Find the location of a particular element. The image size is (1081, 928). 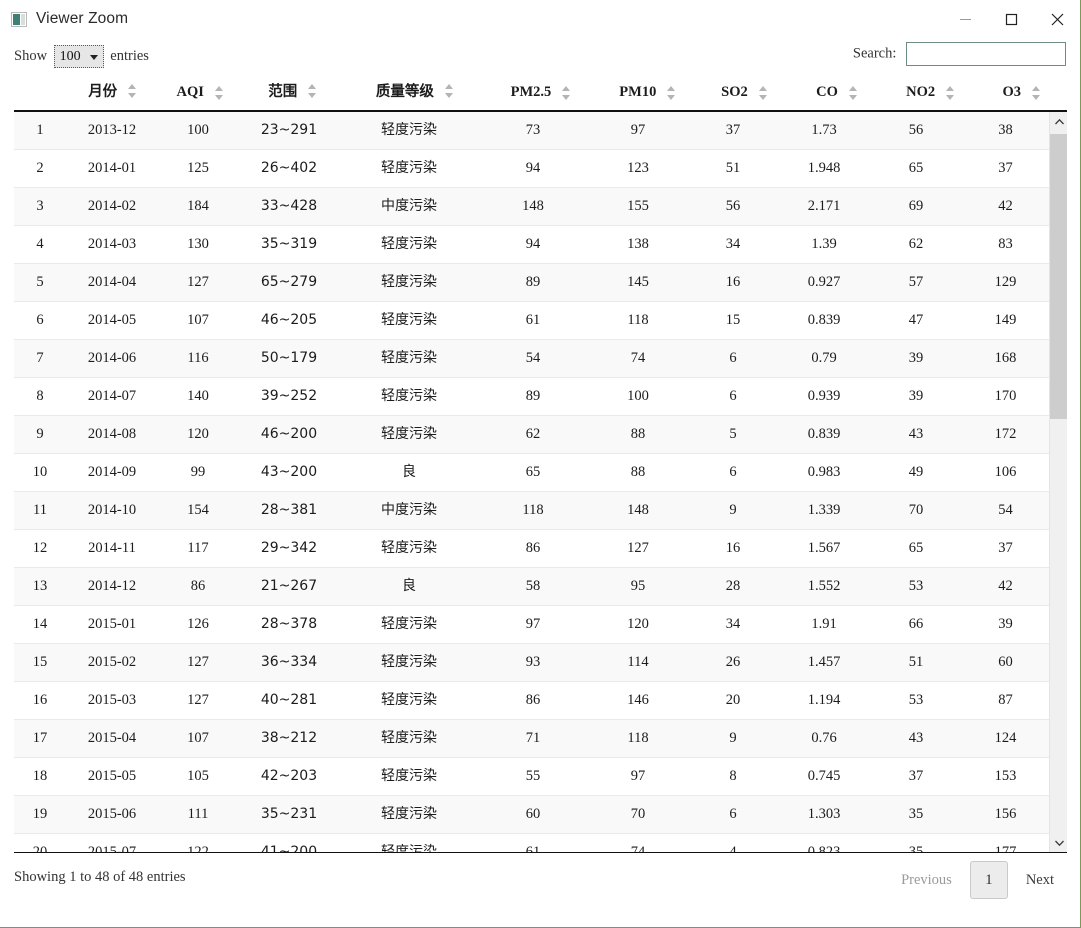

column-header-pm25: PM2.5 is located at coordinates (542, 93).